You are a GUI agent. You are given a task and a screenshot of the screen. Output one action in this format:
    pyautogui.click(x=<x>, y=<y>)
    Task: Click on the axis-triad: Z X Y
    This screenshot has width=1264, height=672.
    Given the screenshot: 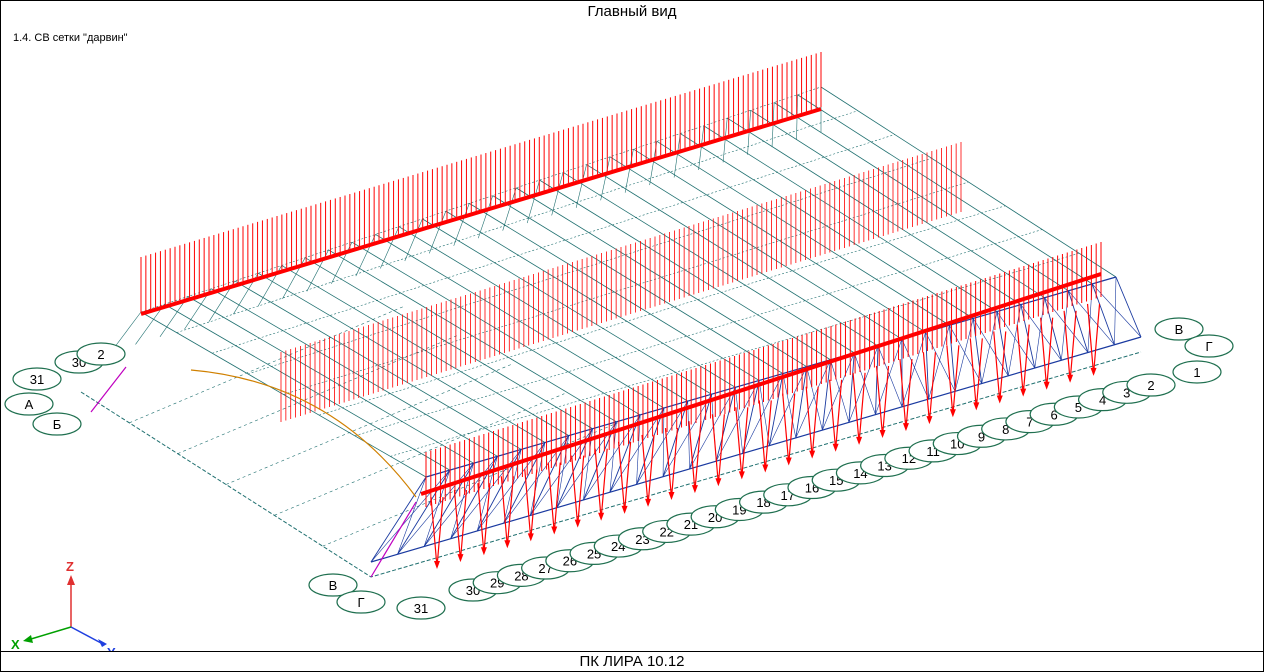 What is the action you would take?
    pyautogui.click(x=63, y=605)
    